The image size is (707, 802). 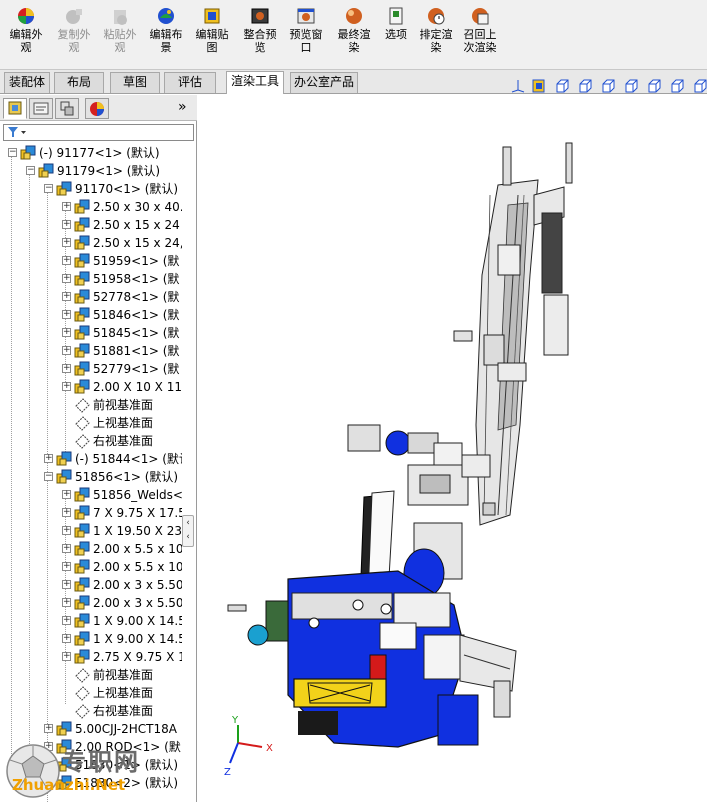 What do you see at coordinates (255, 82) in the screenshot?
I see `tab-4: 渲染工具` at bounding box center [255, 82].